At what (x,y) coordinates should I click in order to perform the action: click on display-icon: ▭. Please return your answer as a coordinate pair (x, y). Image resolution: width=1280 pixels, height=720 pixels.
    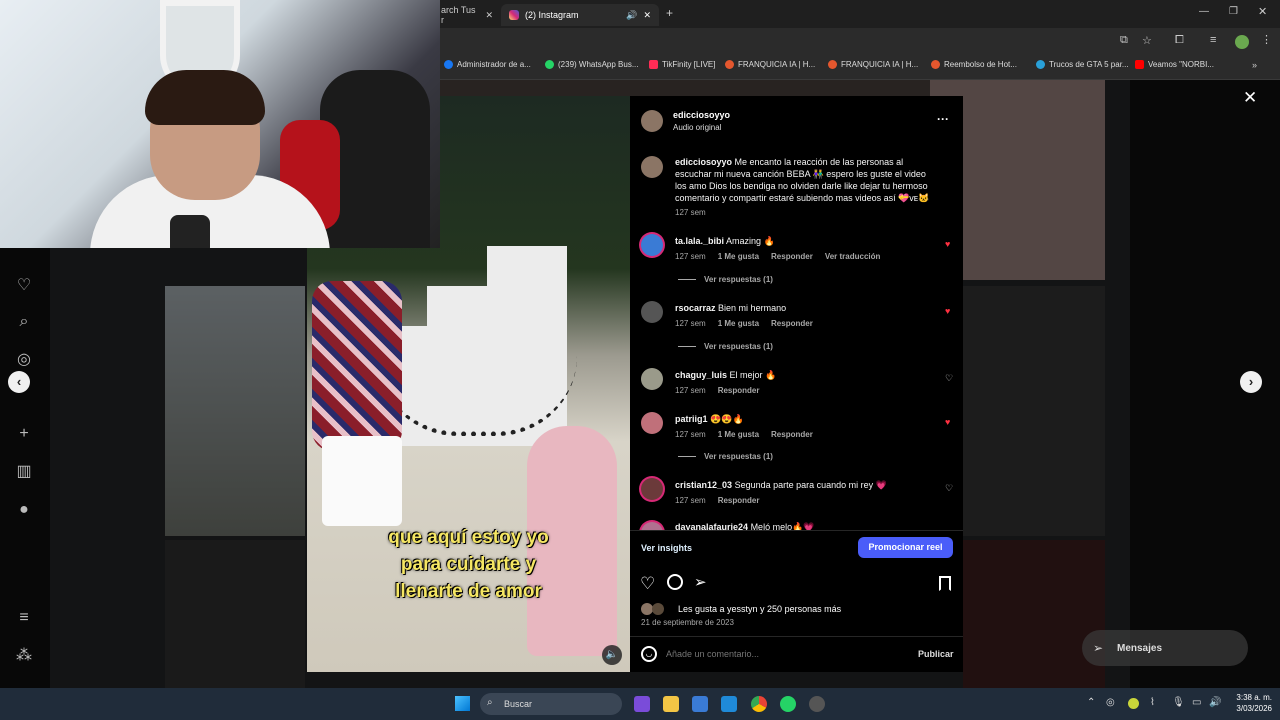
    Looking at the image, I should click on (1196, 702).